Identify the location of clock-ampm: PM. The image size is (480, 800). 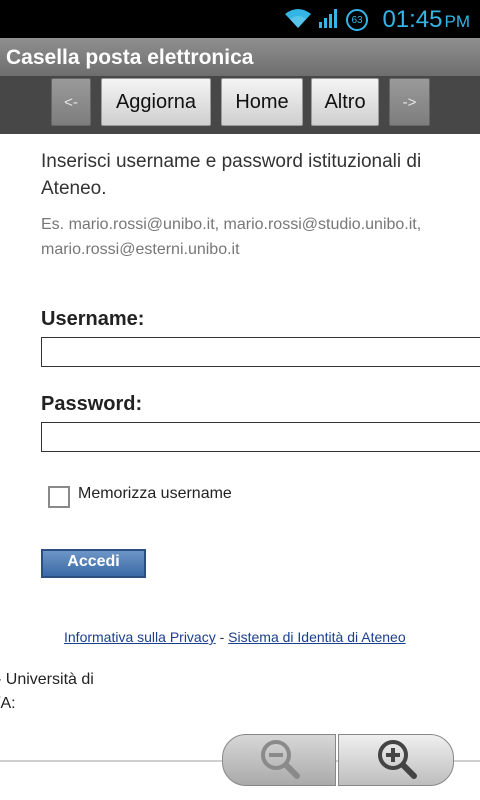
(457, 21).